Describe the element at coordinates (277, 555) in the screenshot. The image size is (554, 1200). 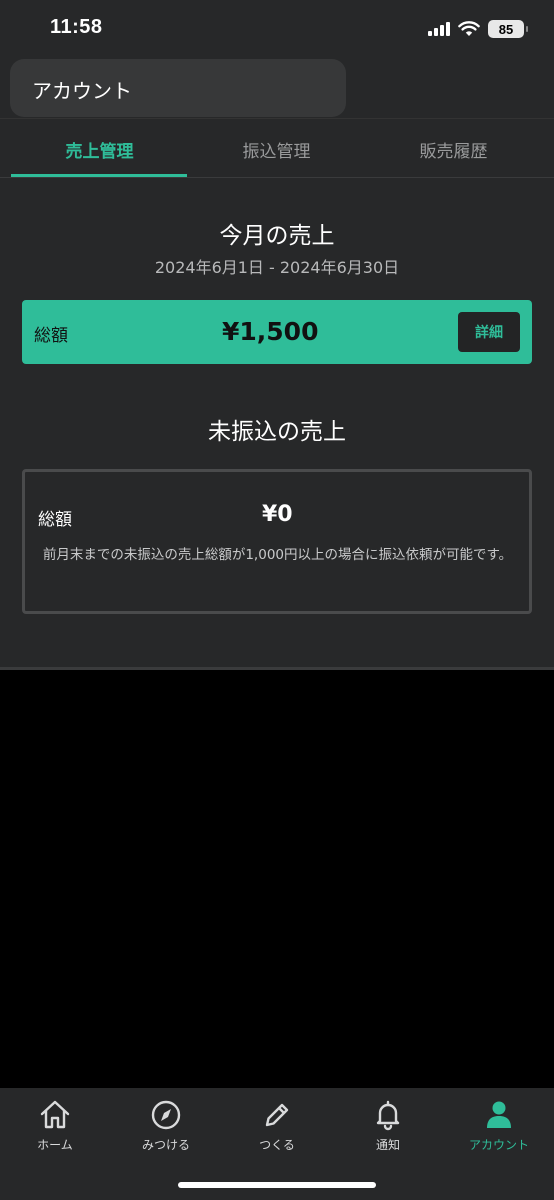
I see `unpaid-transfer-note: 前月末までの未振込の売上総額が1,000円以上の場合に振込依頼が可能です。` at that location.